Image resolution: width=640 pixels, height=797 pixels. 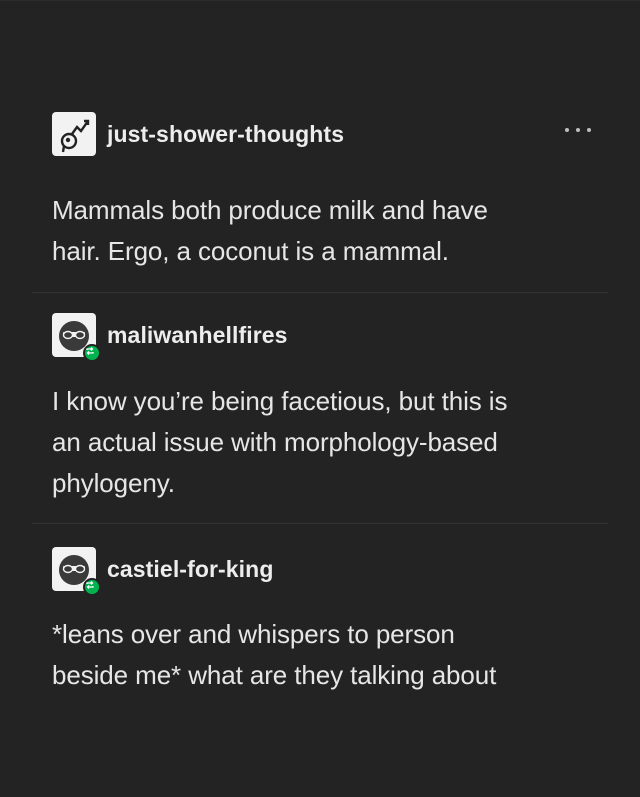 I want to click on post-header-reblog-2: castiel-for-king, so click(x=162, y=571).